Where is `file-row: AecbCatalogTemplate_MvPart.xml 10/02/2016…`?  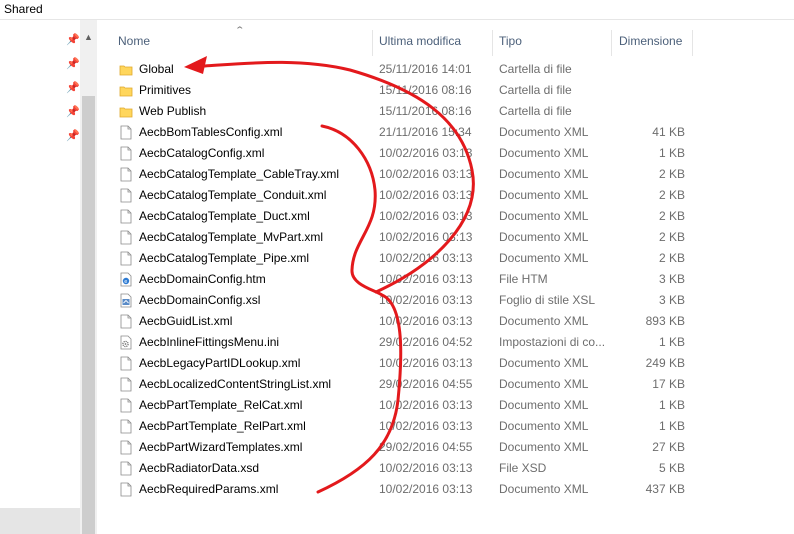
file-row: AecbCatalogTemplate_MvPart.xml 10/02/2016… is located at coordinates (445, 237).